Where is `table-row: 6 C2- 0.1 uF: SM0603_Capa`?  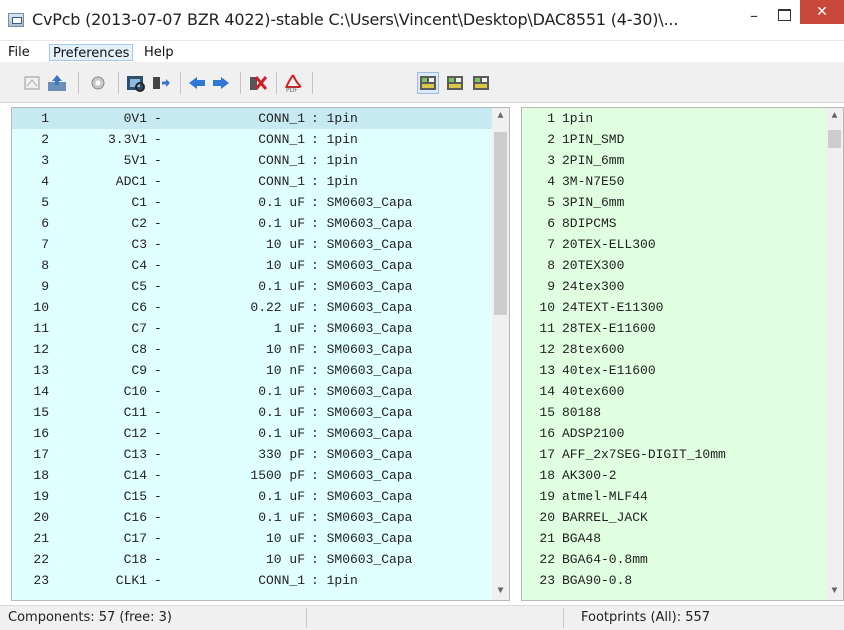 table-row: 6 C2- 0.1 uF: SM0603_Capa is located at coordinates (252, 223).